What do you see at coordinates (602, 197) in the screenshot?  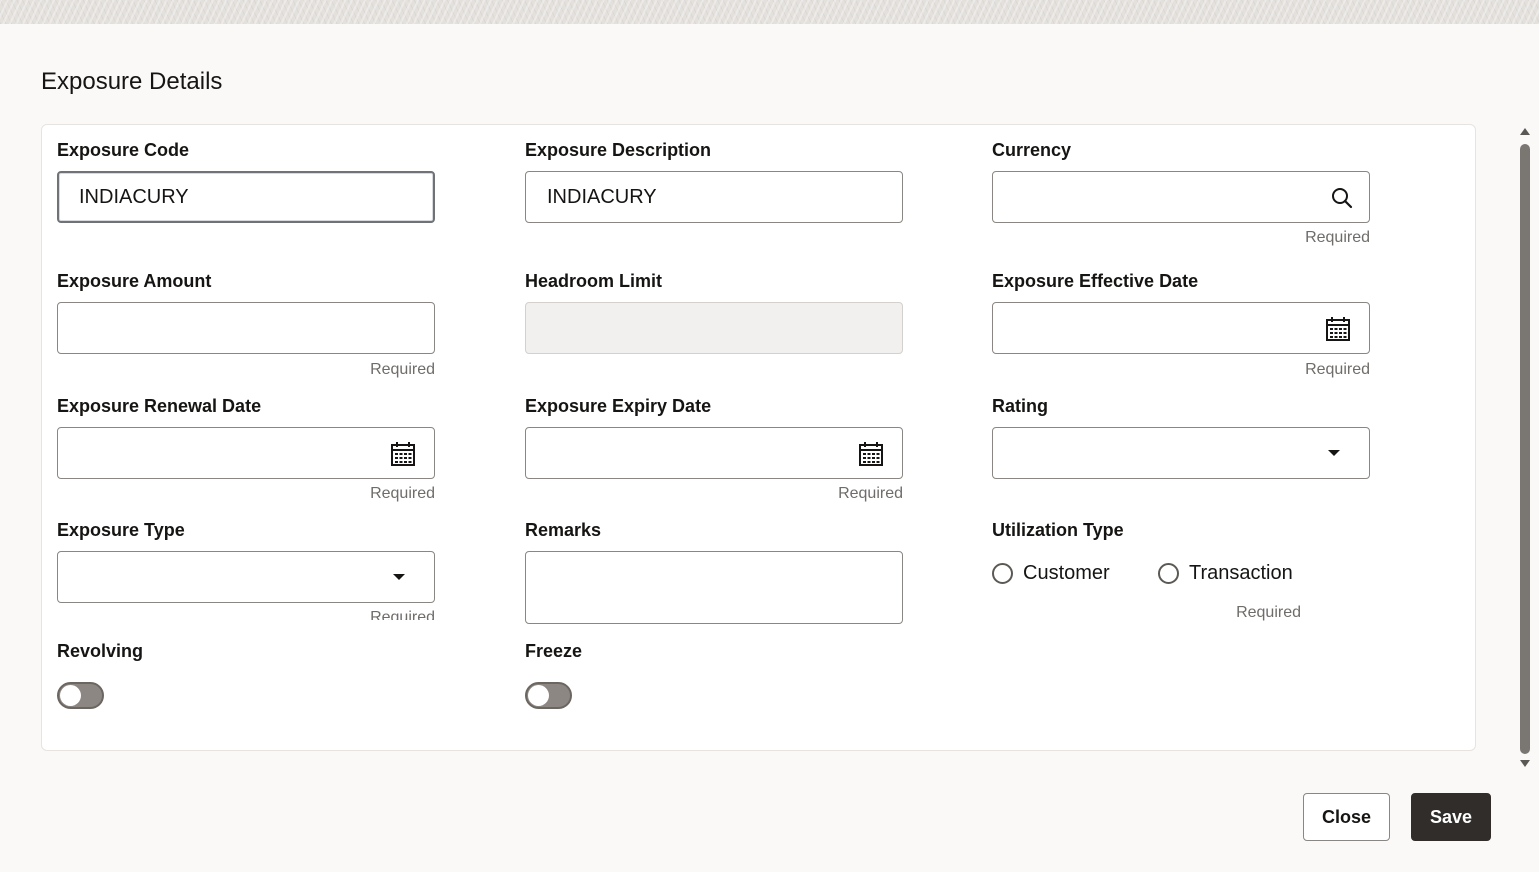 I see `exposure-description-value: INDIACURY` at bounding box center [602, 197].